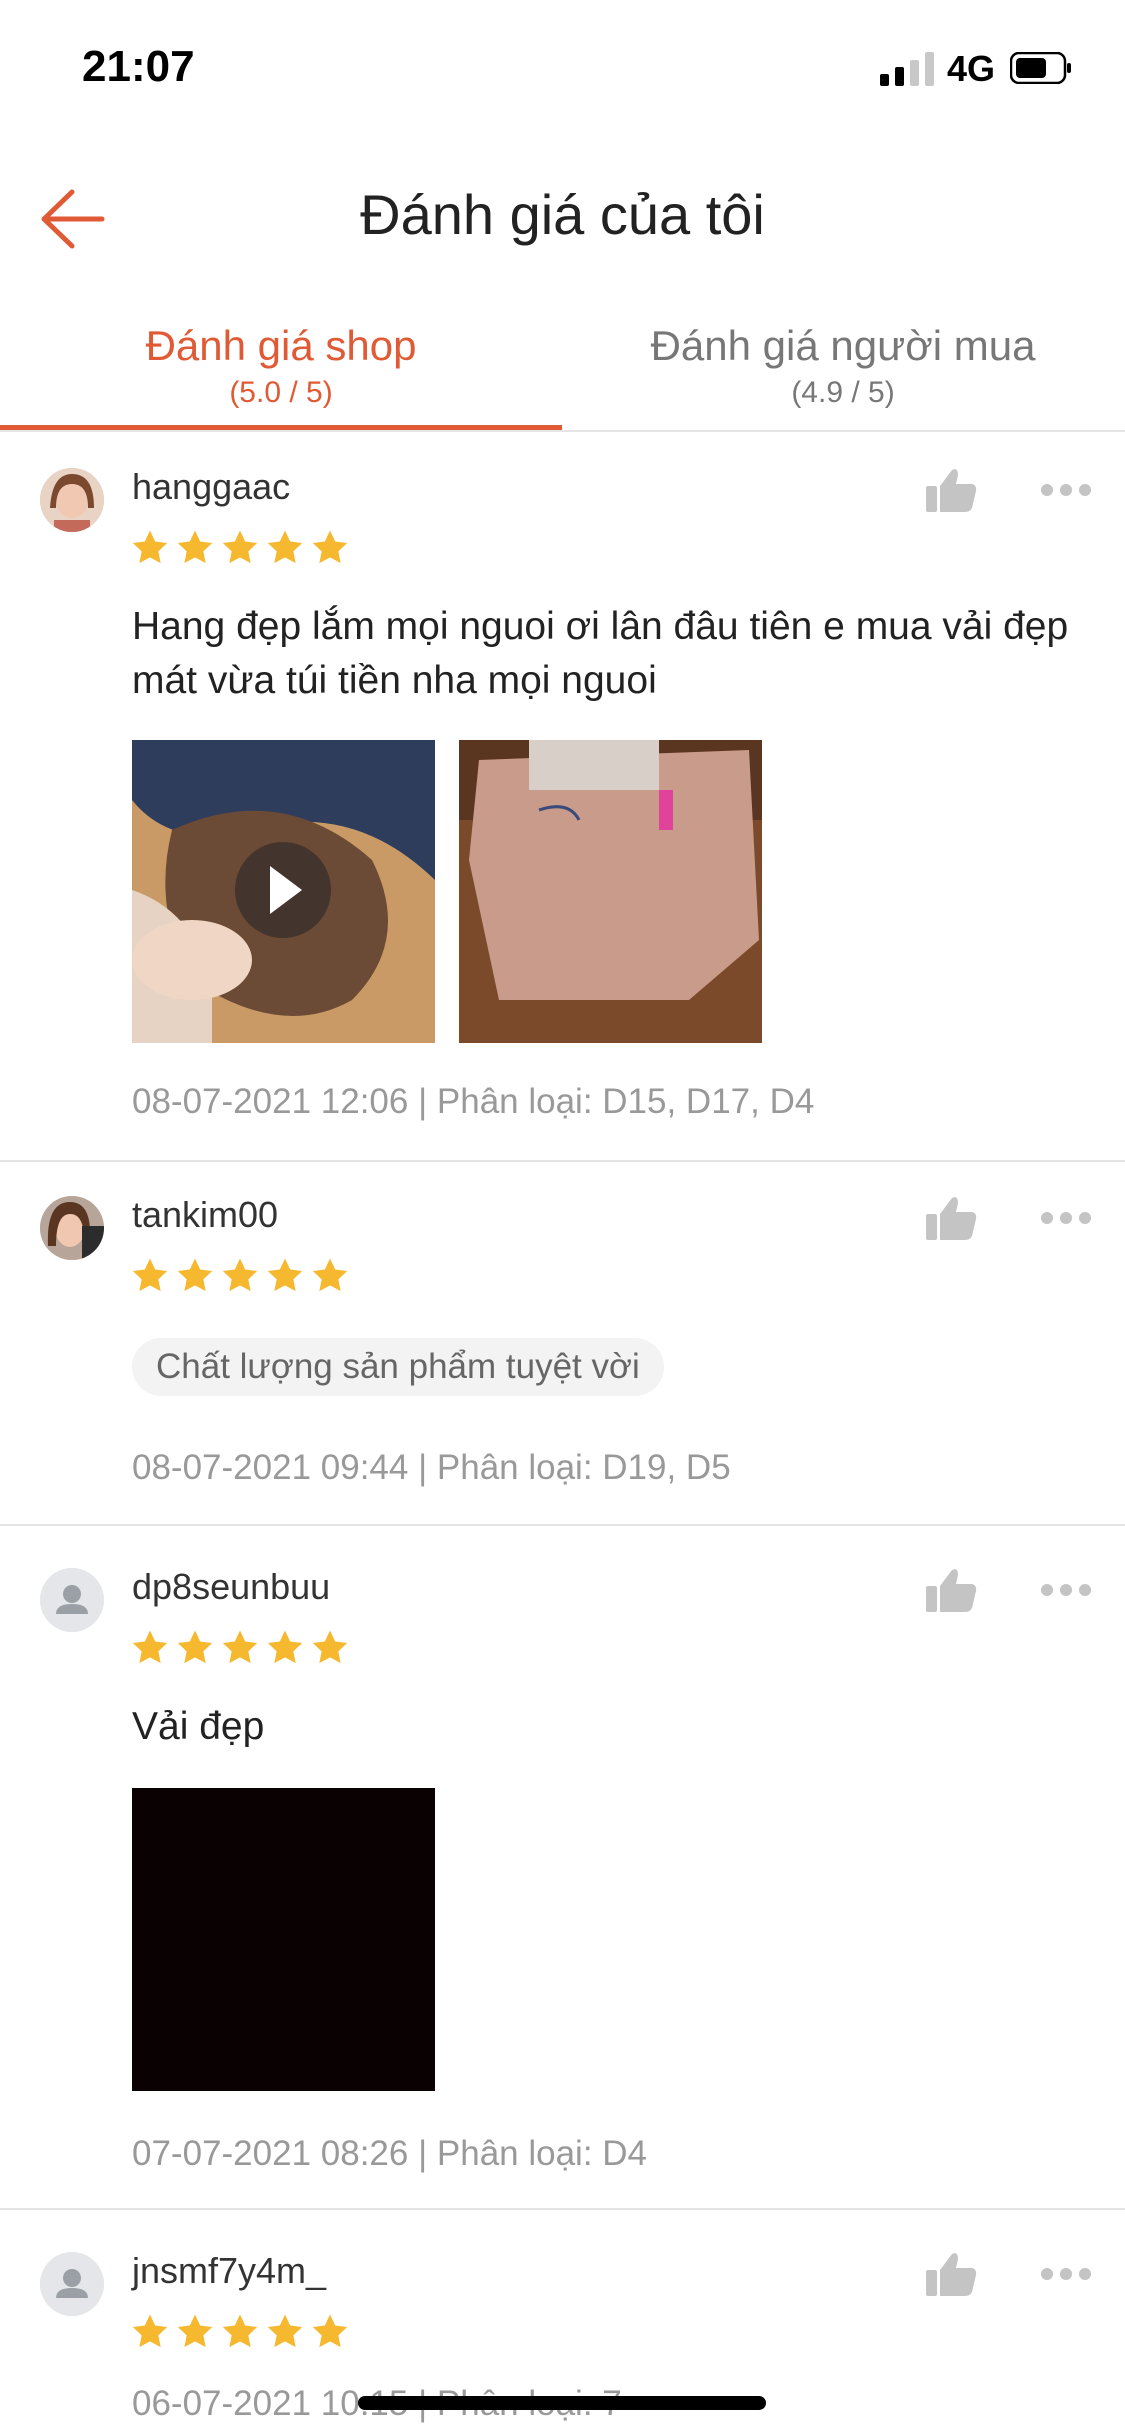  Describe the element at coordinates (398, 1367) in the screenshot. I see `review-tag: Chất lượng sản phẩm tuyệt vời` at that location.